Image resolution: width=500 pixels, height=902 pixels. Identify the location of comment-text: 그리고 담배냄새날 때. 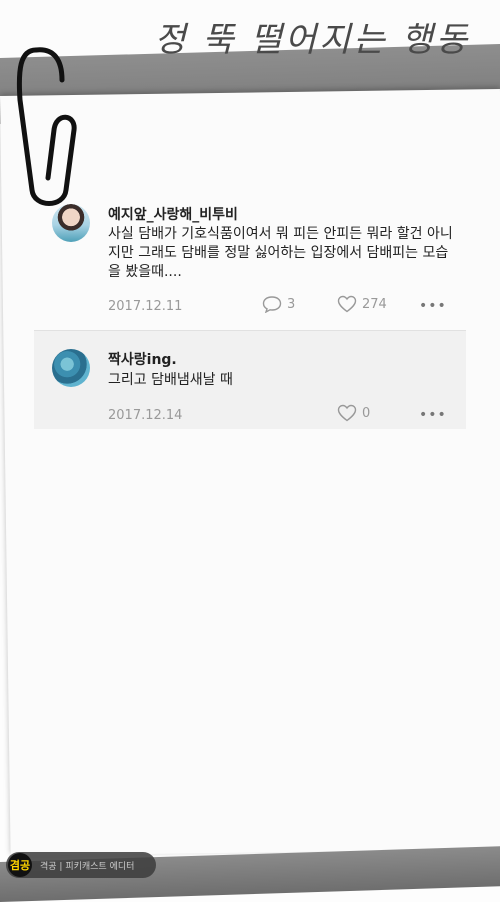
(170, 380).